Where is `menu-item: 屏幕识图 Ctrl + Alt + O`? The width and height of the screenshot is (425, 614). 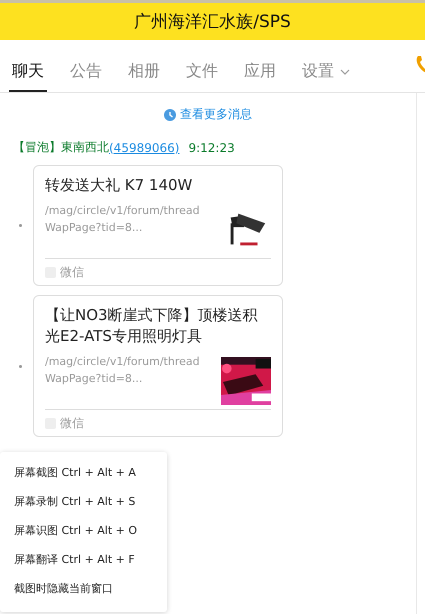
menu-item: 屏幕识图 Ctrl + Alt + O is located at coordinates (83, 530).